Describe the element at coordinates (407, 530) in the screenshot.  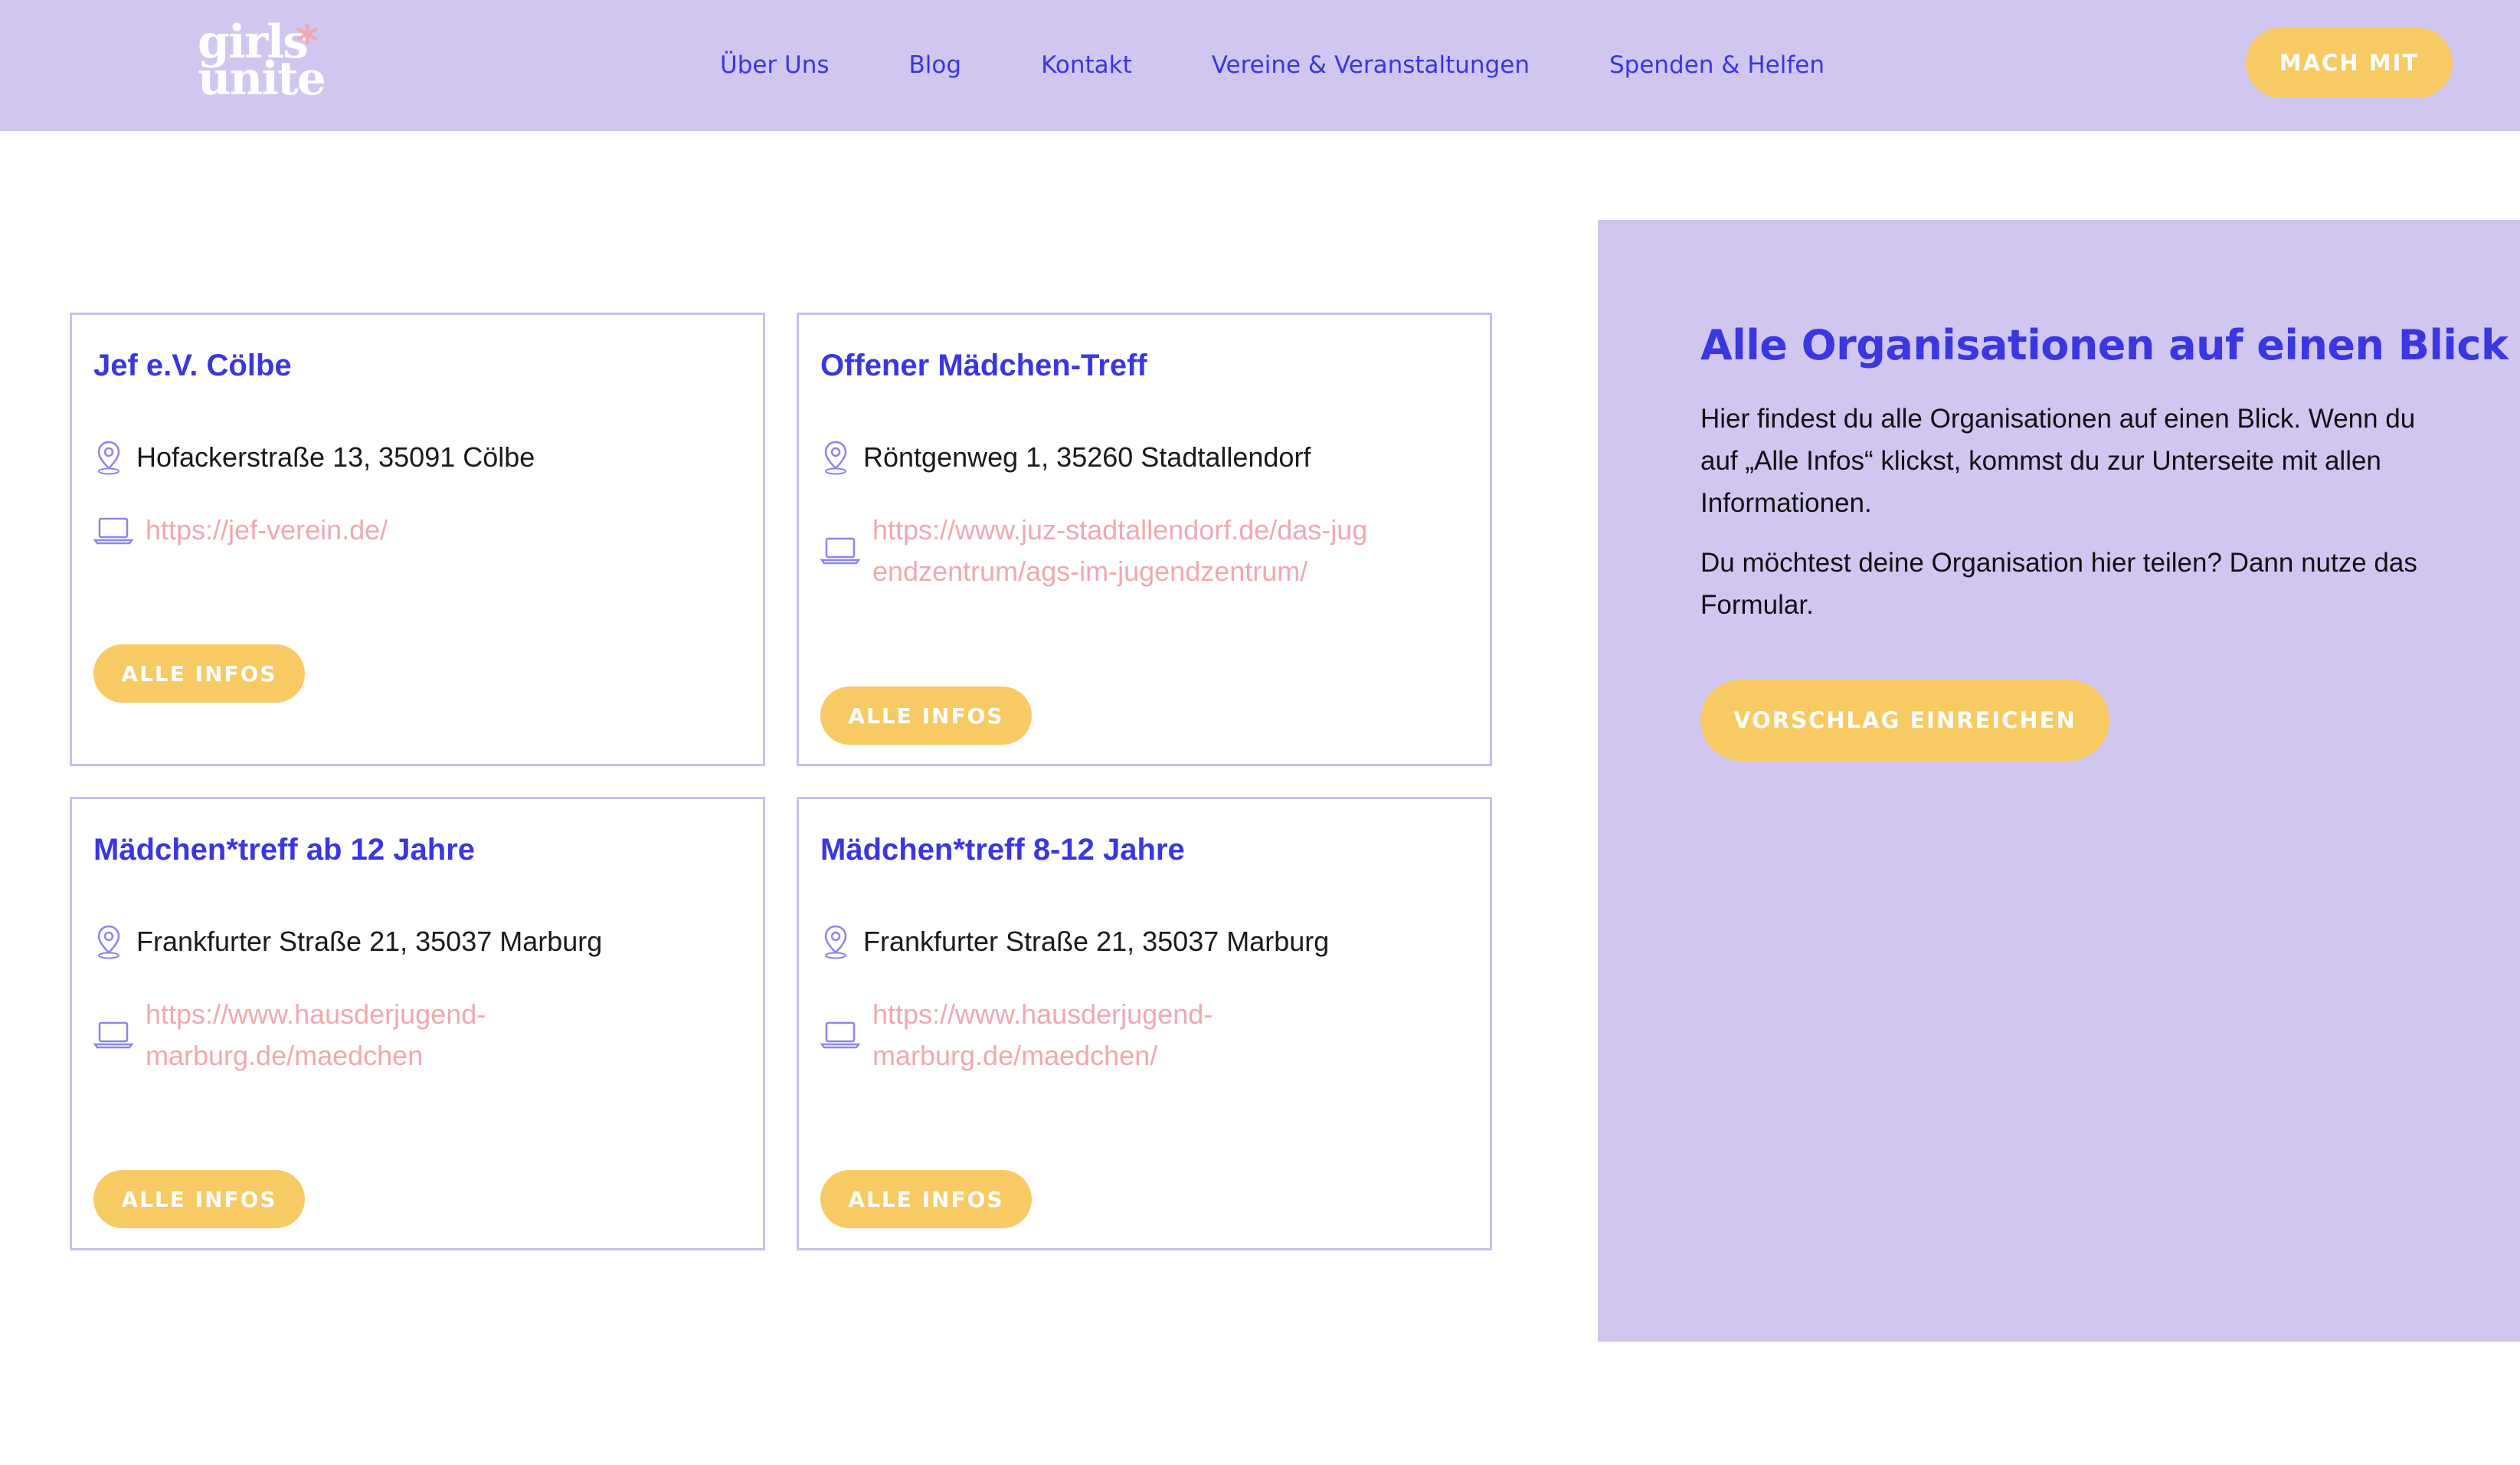
I see `card-website-row: https://jef-verein.de/` at that location.